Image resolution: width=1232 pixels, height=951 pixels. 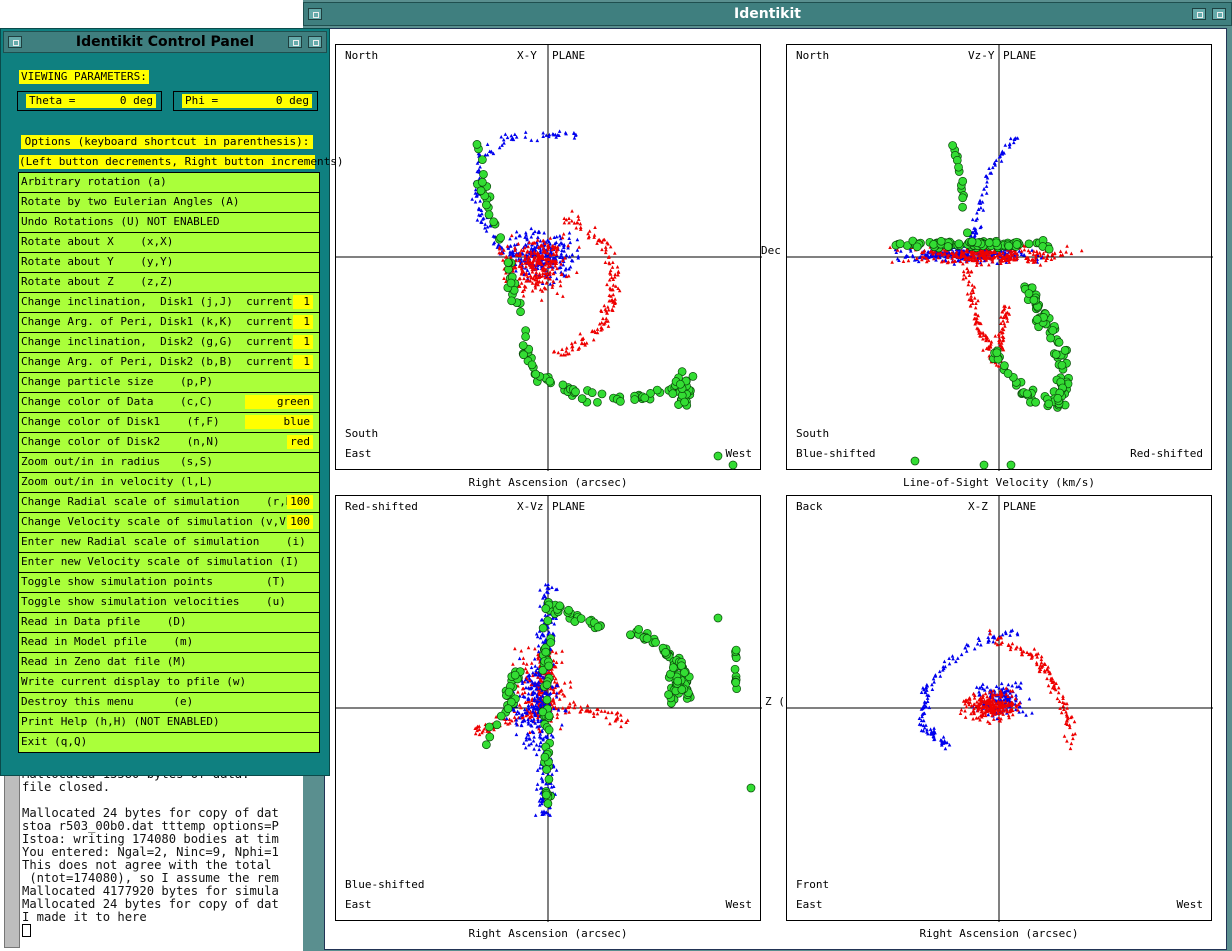 What do you see at coordinates (169, 483) in the screenshot?
I see `menu-item: Zoom out/in in velocity (l,L)` at bounding box center [169, 483].